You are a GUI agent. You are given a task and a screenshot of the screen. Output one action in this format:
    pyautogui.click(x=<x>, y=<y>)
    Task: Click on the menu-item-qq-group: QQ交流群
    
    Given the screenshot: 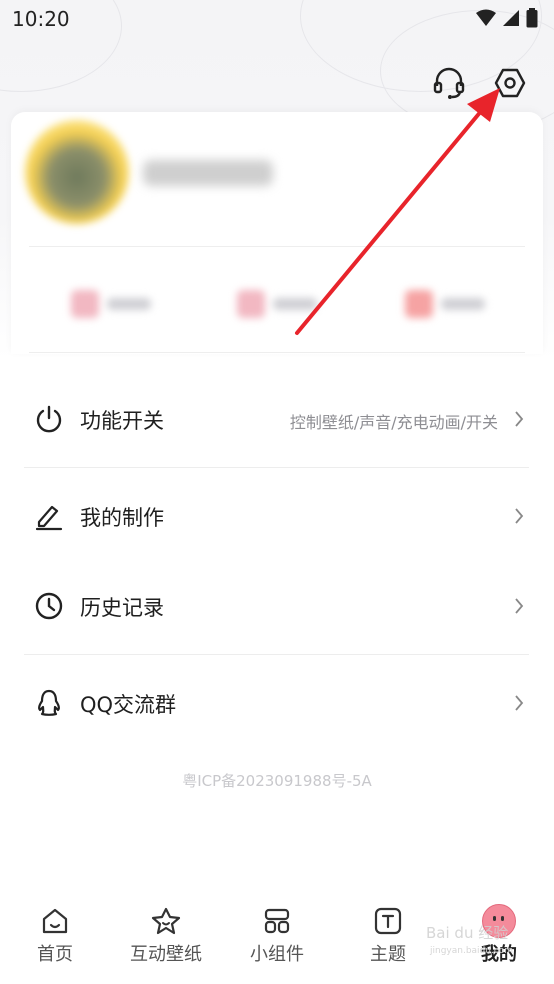 What is the action you would take?
    pyautogui.click(x=277, y=703)
    